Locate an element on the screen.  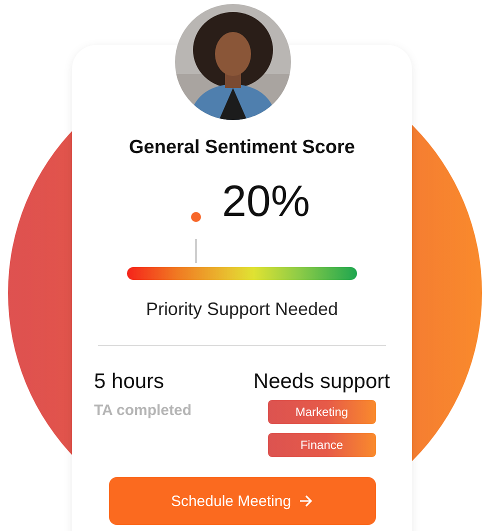
department-tag: Finance is located at coordinates (322, 445).